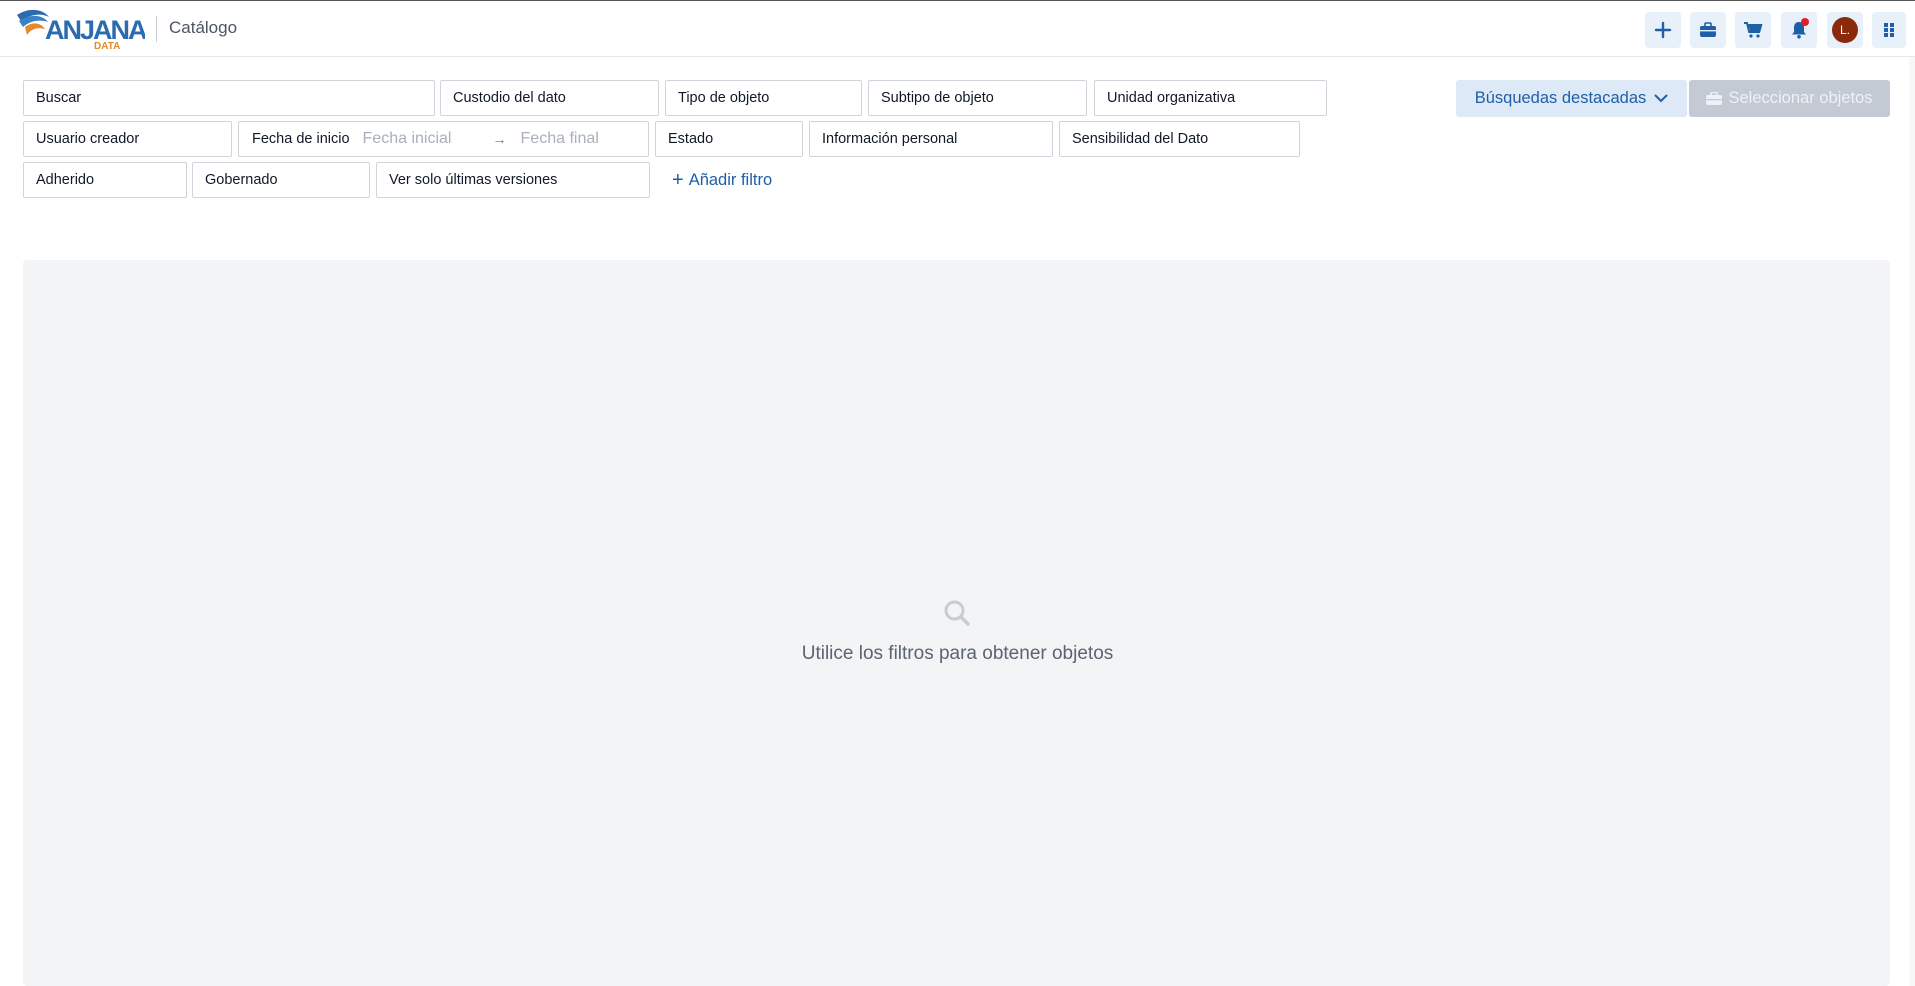 This screenshot has height=986, width=1915. I want to click on create-button, so click(1663, 30).